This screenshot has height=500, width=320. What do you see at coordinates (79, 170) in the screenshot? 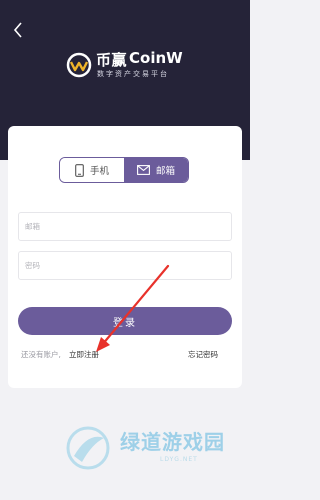
I see `phone-icon` at bounding box center [79, 170].